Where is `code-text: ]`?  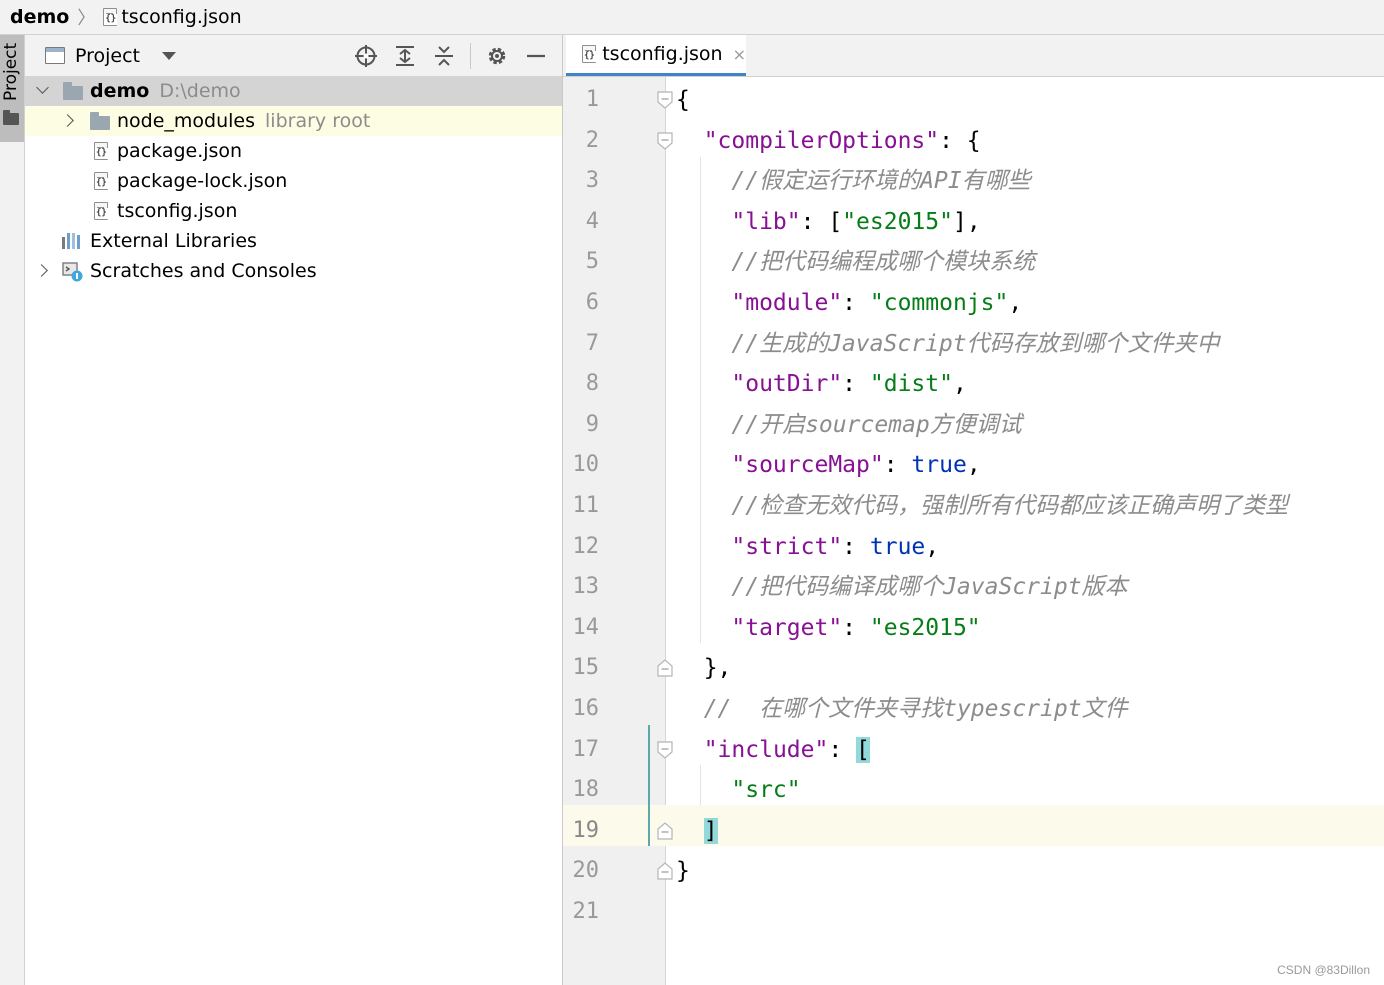
code-text: ] is located at coordinates (697, 831).